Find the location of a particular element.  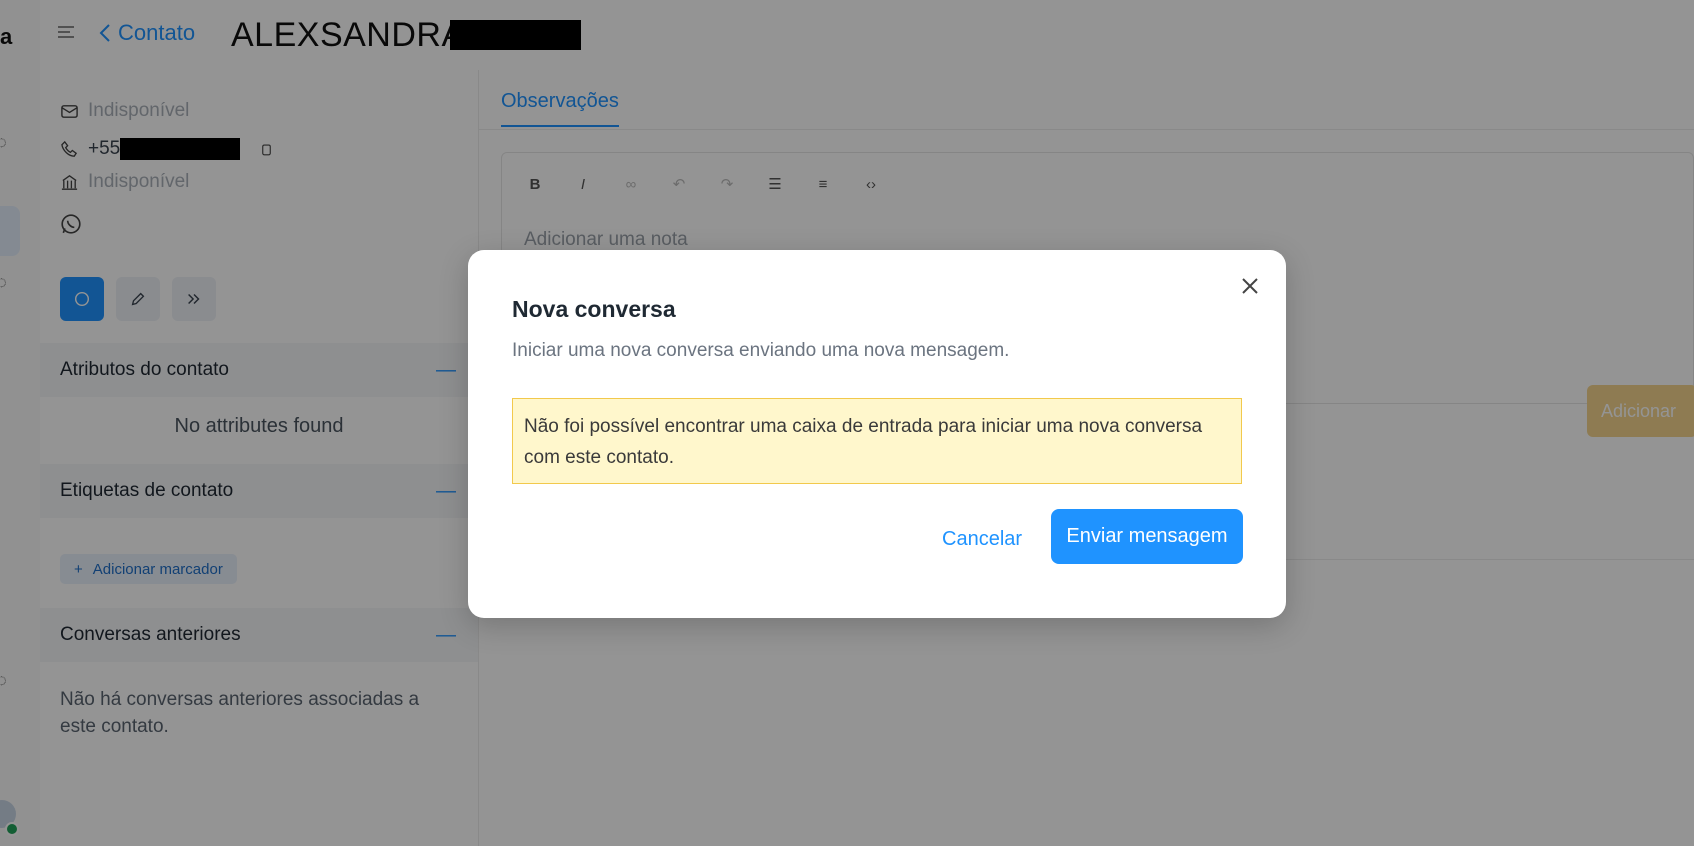

modal-title: Nova conversa is located at coordinates (594, 309).